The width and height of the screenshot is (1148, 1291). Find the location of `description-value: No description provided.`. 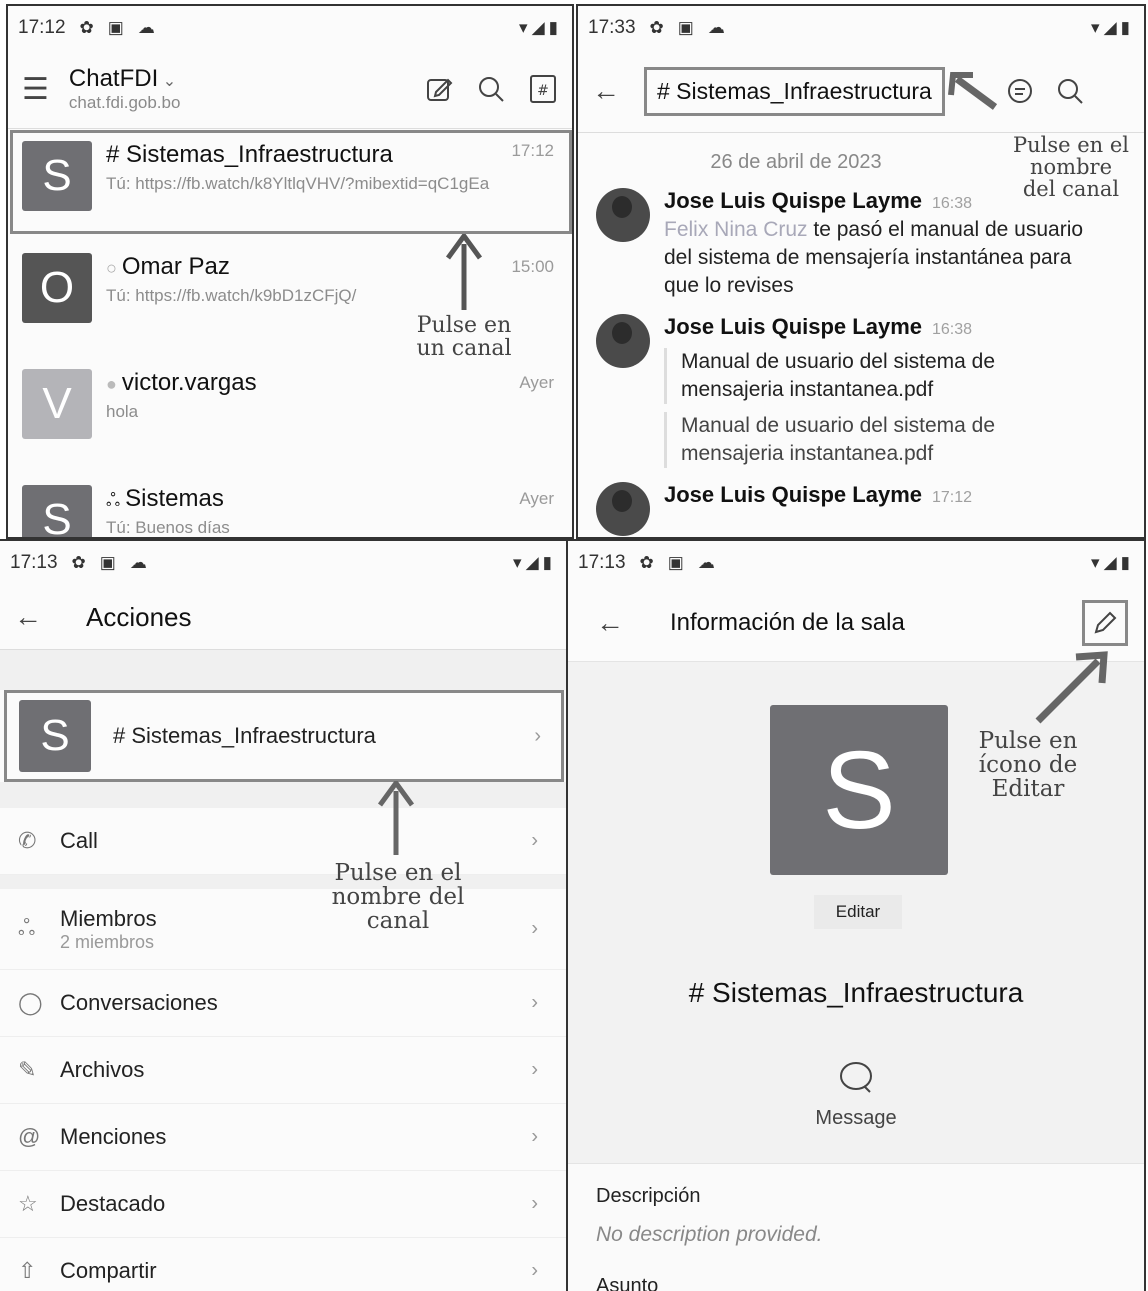

description-value: No description provided. is located at coordinates (709, 1234).